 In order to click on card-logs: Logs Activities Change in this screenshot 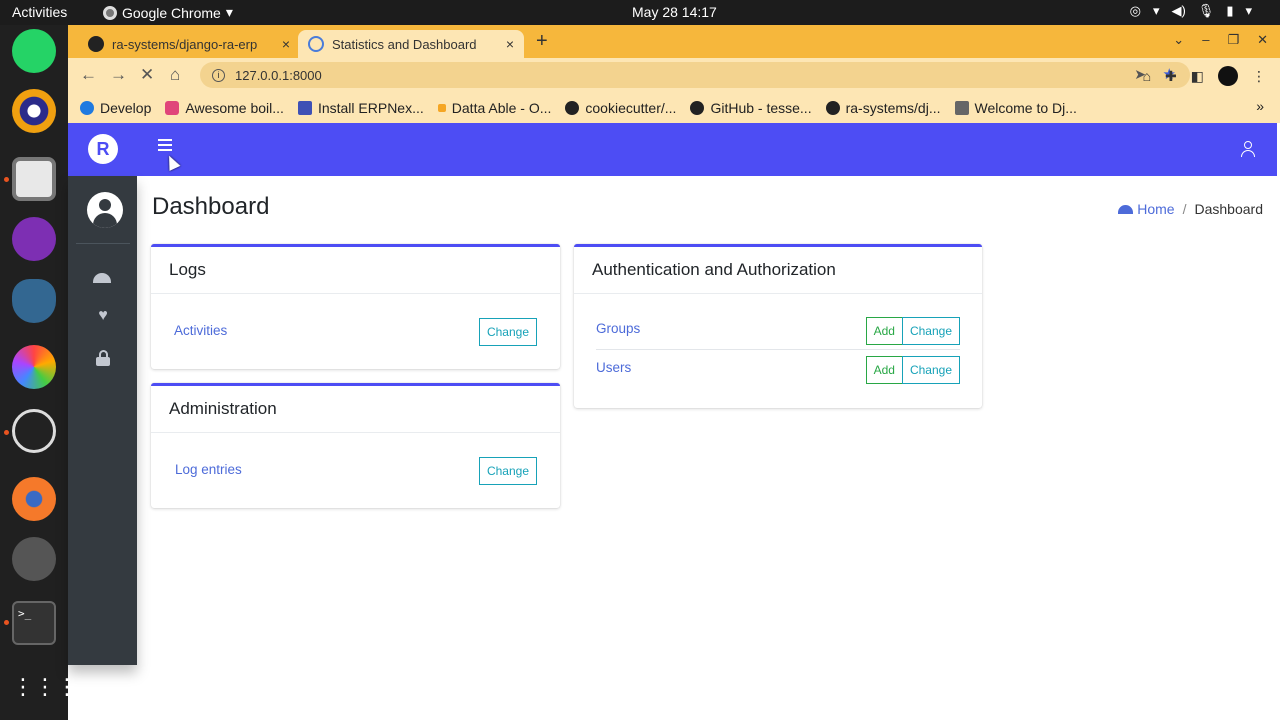, I will do `click(355, 306)`.